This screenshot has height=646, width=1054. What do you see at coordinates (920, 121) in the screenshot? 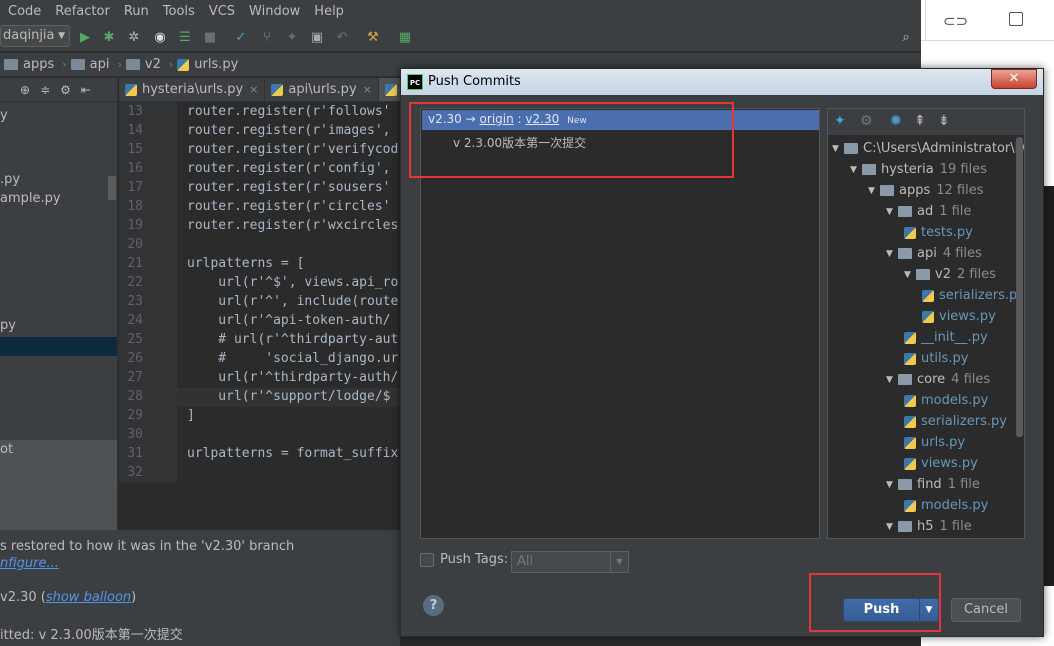
I see `expand-all-icon: ⇞` at bounding box center [920, 121].